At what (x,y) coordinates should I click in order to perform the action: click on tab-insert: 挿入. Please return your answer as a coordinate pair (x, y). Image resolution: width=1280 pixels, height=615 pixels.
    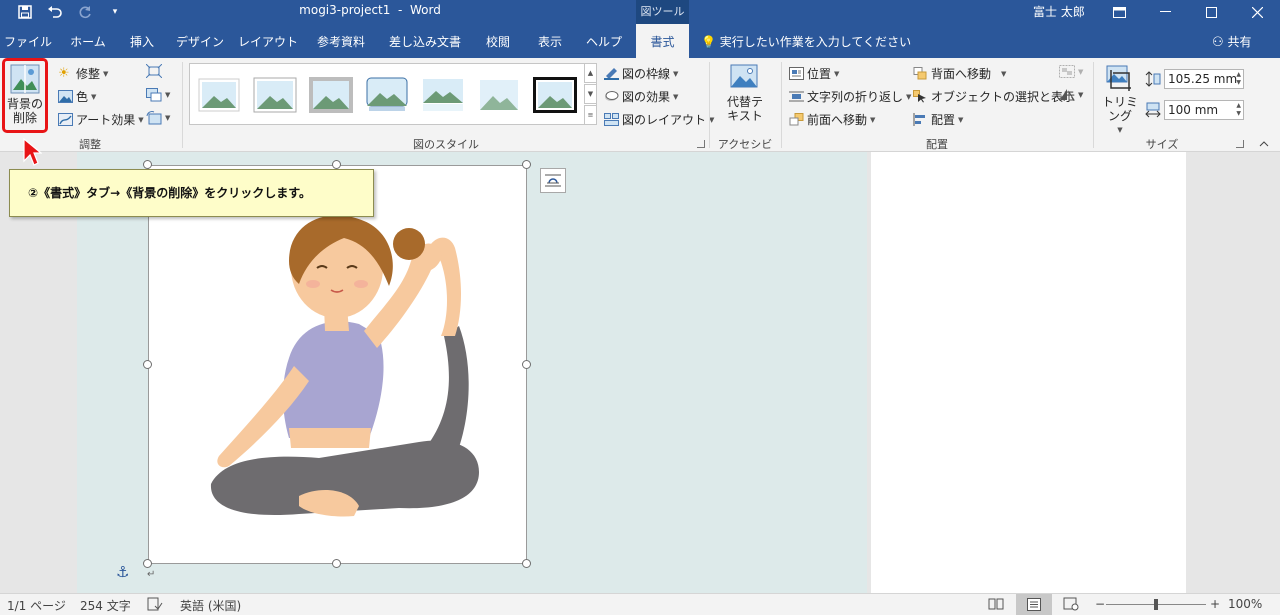
    Looking at the image, I should click on (142, 41).